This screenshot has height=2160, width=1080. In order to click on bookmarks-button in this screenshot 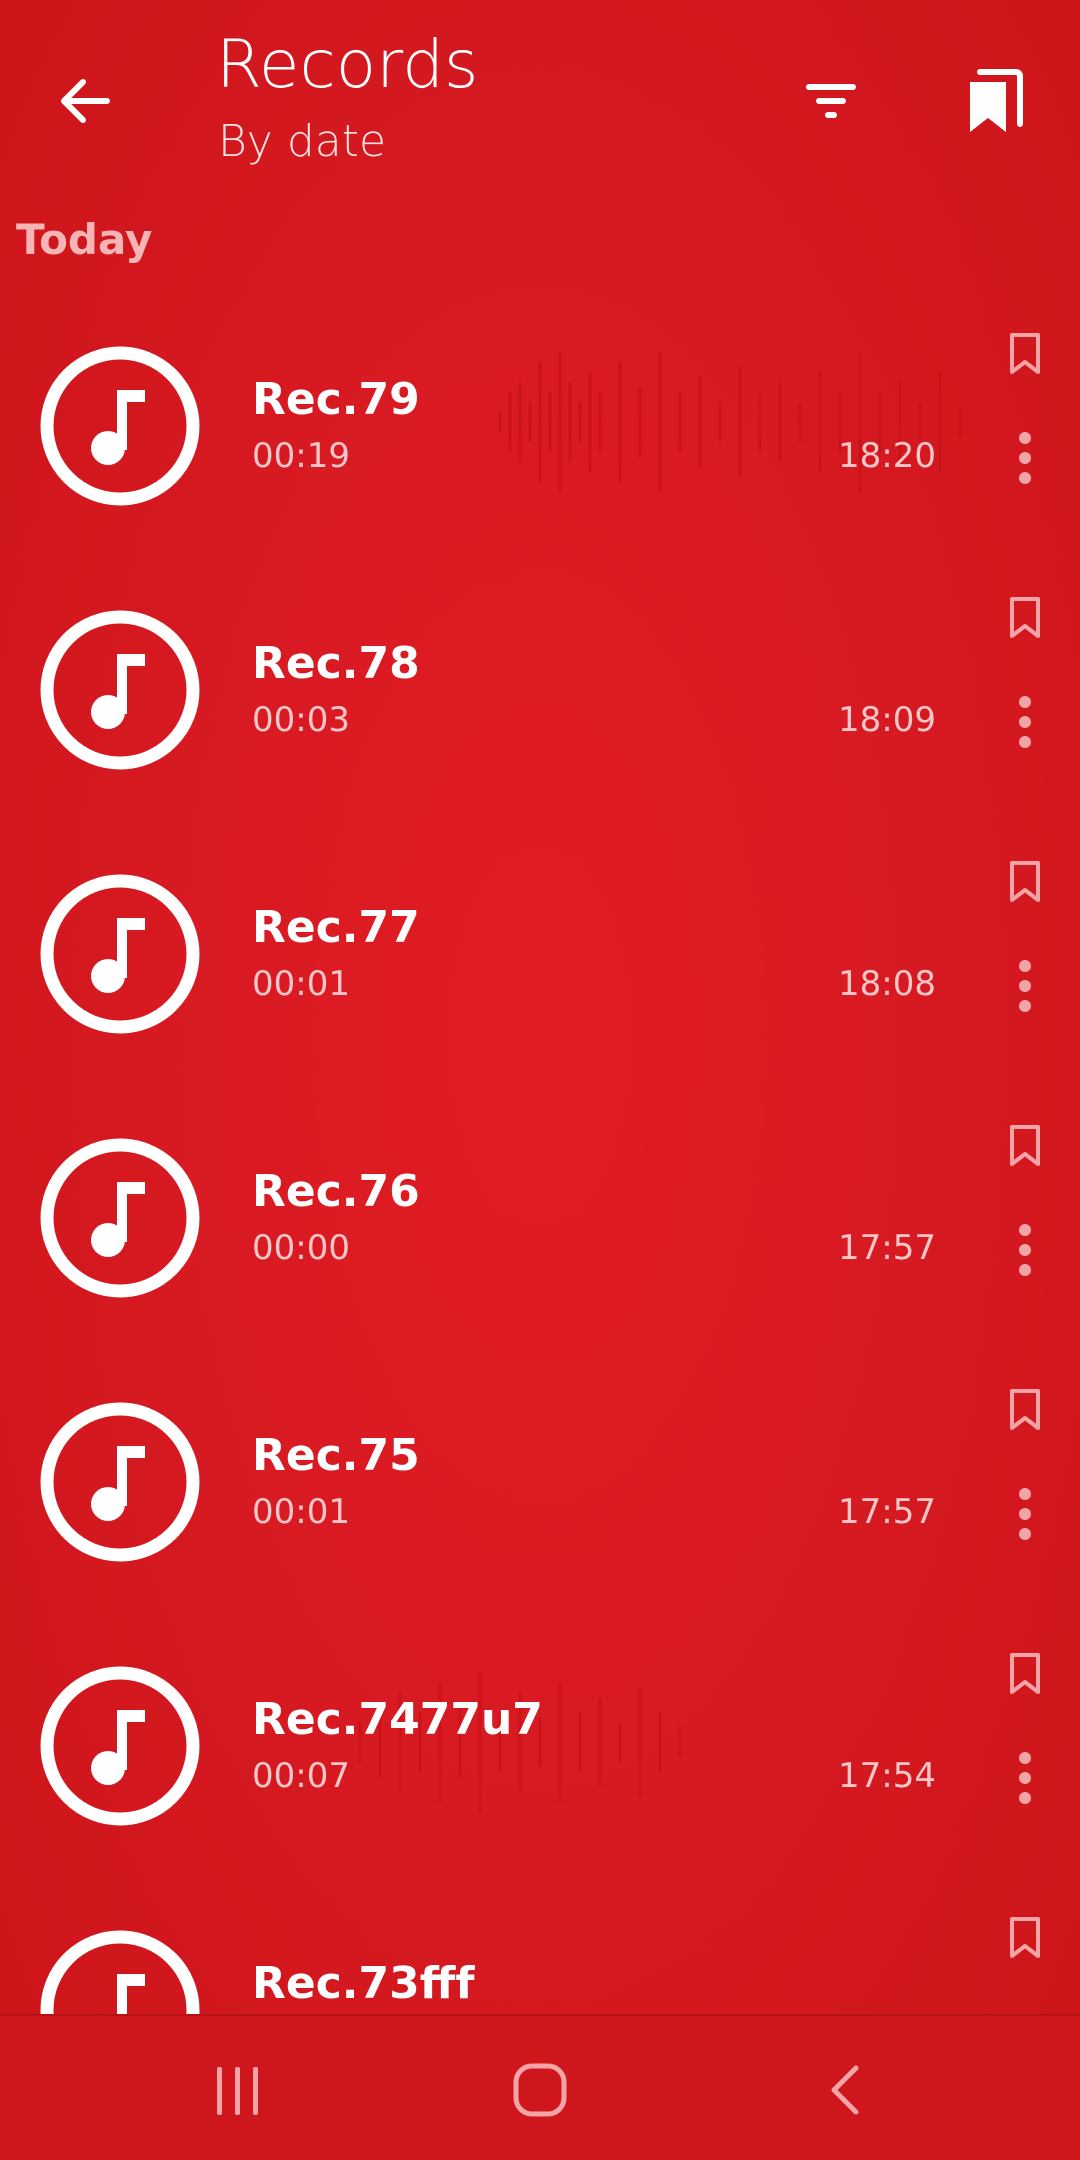, I will do `click(995, 101)`.